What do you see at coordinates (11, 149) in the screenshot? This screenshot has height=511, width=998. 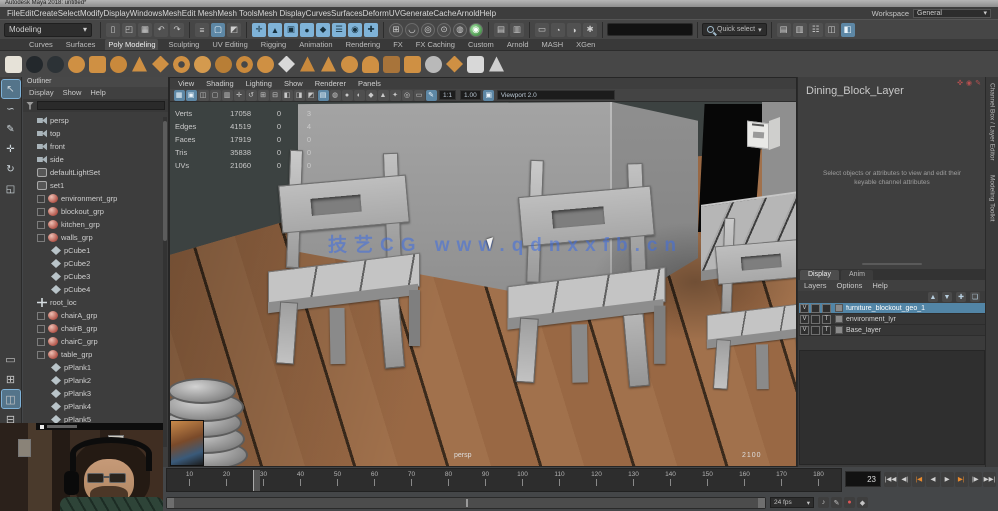 I see `toolbox-tool: ✛` at bounding box center [11, 149].